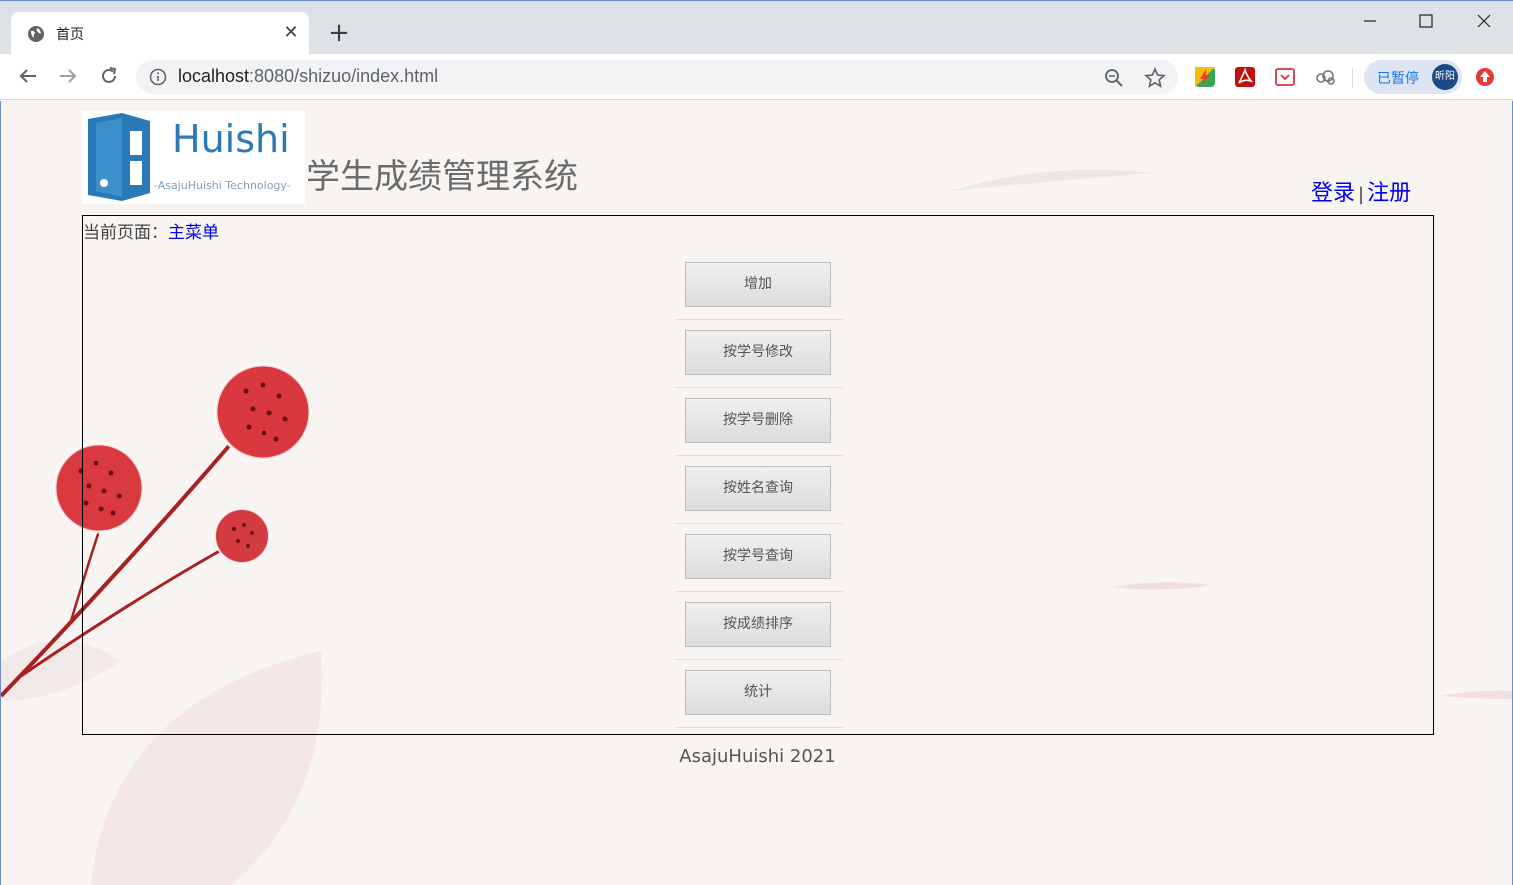 Image resolution: width=1513 pixels, height=885 pixels. Describe the element at coordinates (222, 185) in the screenshot. I see `logo-tagline: -AsajuHuishi Technology-` at that location.